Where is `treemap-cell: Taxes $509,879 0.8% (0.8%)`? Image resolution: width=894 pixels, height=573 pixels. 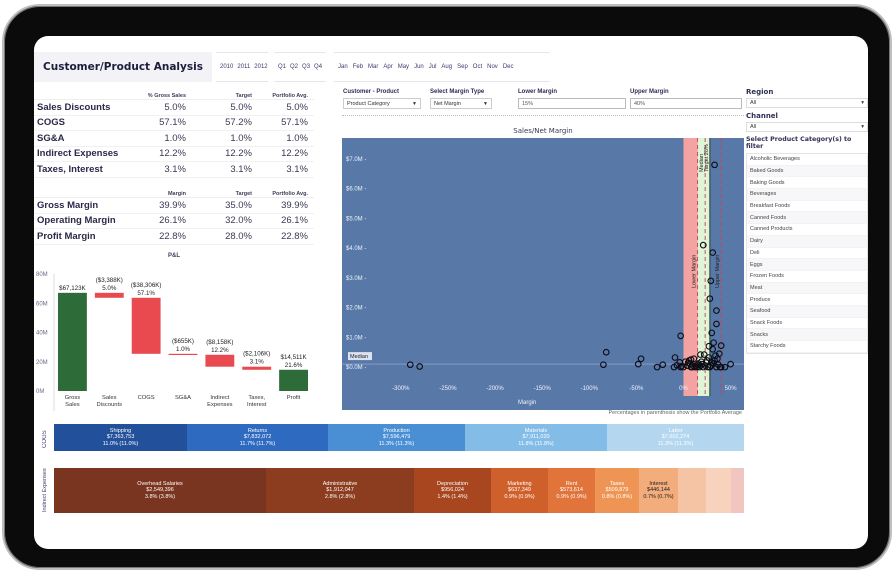 treemap-cell: Taxes $509,879 0.8% (0.8%) is located at coordinates (617, 490).